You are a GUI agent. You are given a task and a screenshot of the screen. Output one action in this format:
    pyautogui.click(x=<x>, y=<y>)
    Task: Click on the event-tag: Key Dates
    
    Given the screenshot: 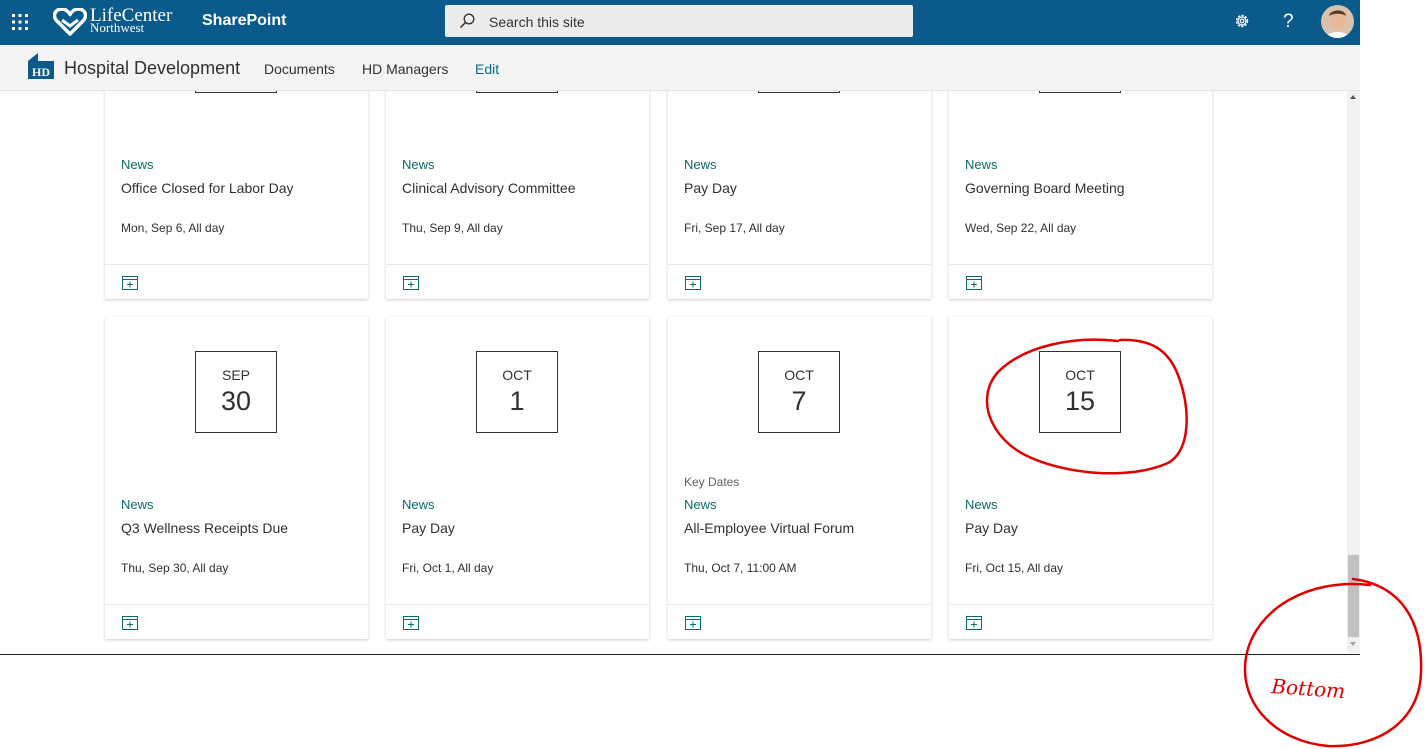 What is the action you would take?
    pyautogui.click(x=712, y=482)
    